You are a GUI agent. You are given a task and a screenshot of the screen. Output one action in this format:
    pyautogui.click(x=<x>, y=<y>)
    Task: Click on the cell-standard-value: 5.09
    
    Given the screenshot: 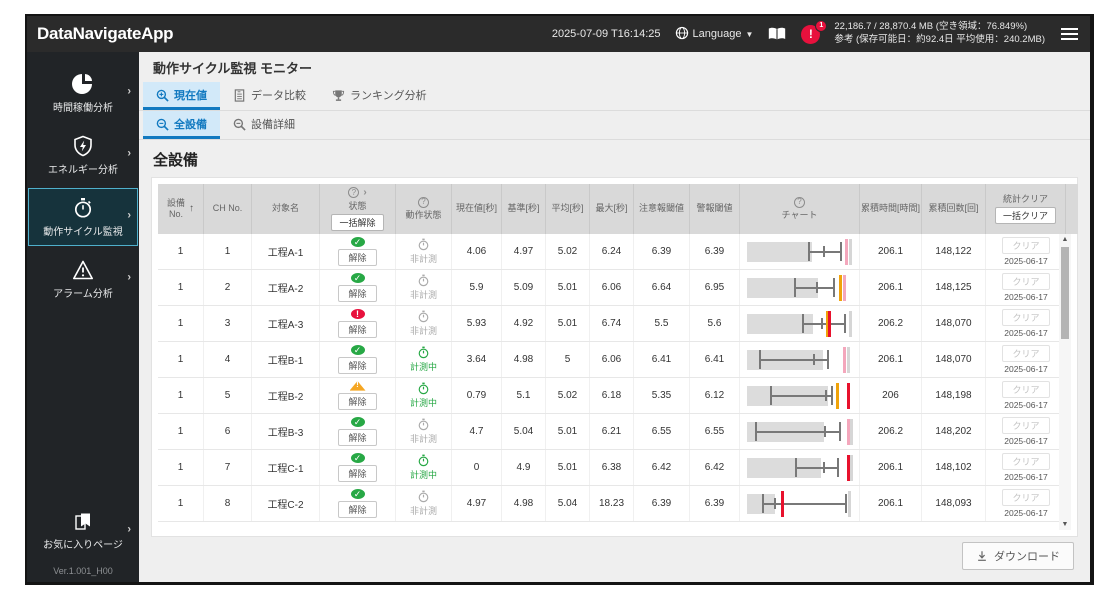 What is the action you would take?
    pyautogui.click(x=524, y=287)
    